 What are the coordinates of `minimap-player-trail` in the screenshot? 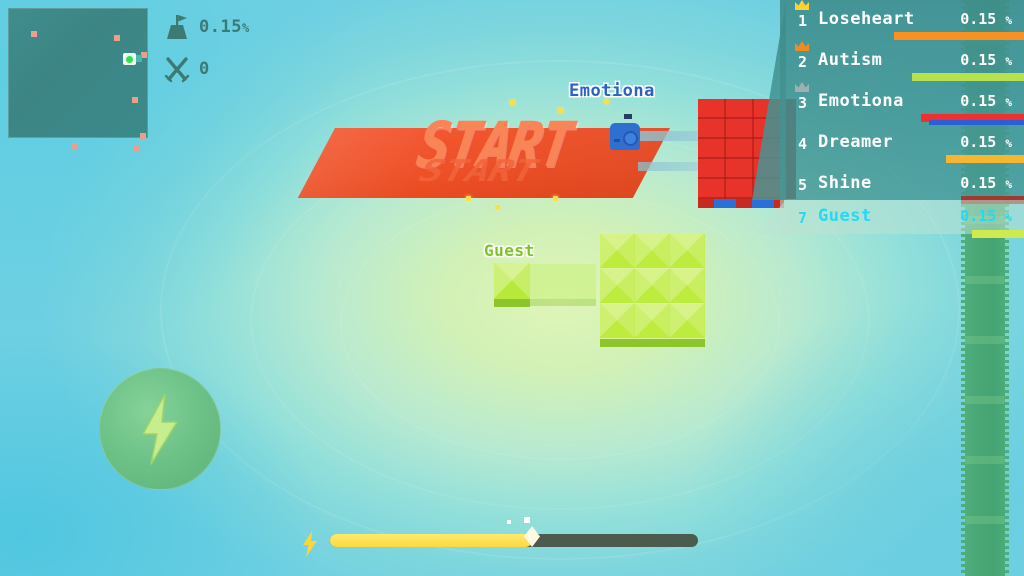 It's located at (138, 58).